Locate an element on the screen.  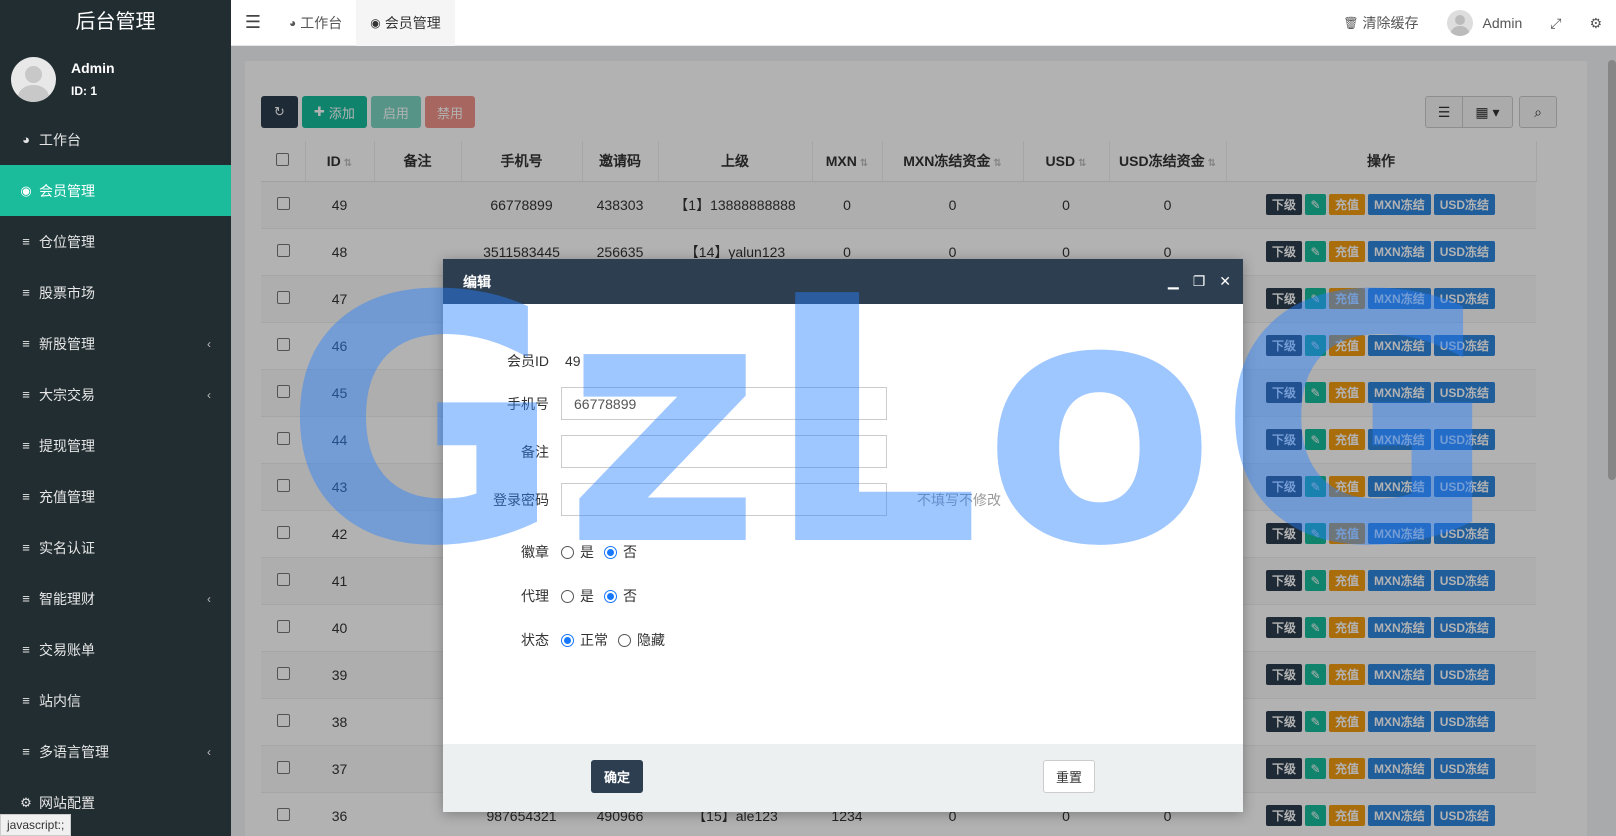
sidebar-item: ≡ 大宗交易 ‹ is located at coordinates (115, 394).